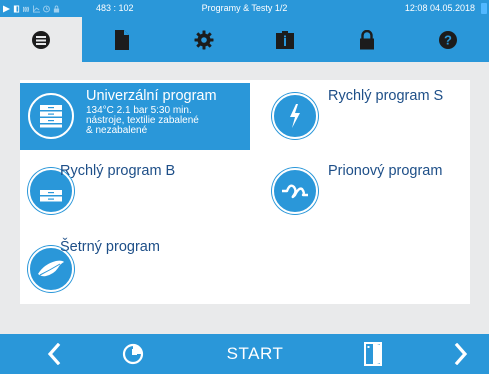 The width and height of the screenshot is (489, 374). Describe the element at coordinates (135, 193) in the screenshot. I see `program-quick-b: Rychlý program B` at that location.